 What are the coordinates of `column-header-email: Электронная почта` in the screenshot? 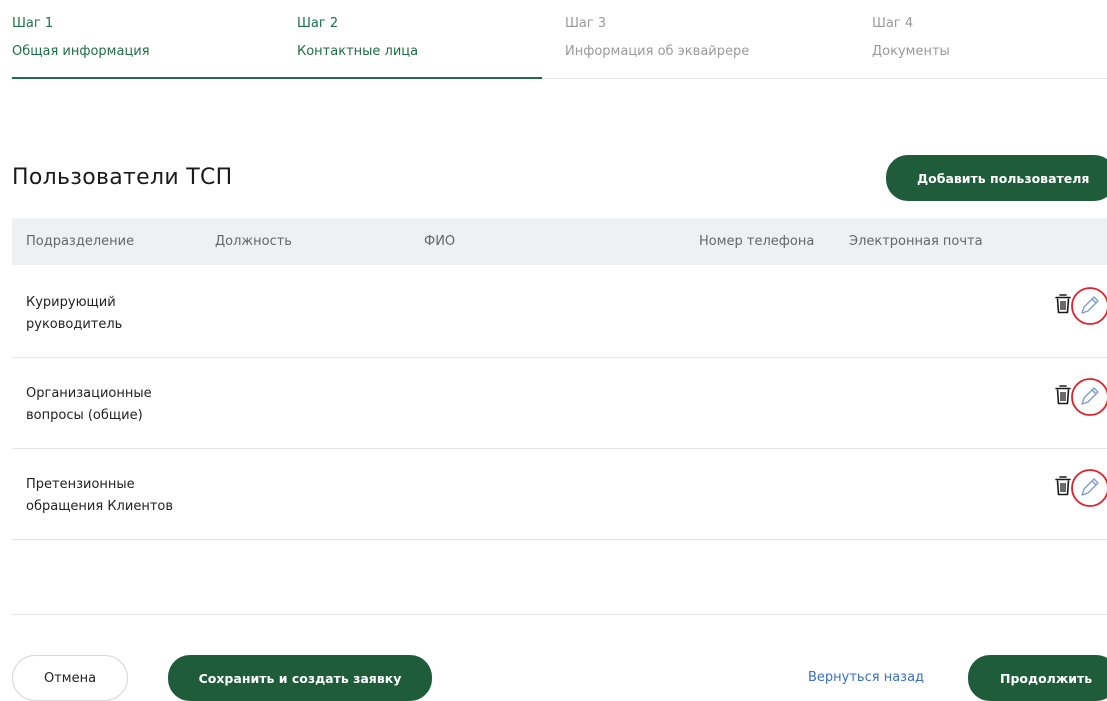 It's located at (916, 241).